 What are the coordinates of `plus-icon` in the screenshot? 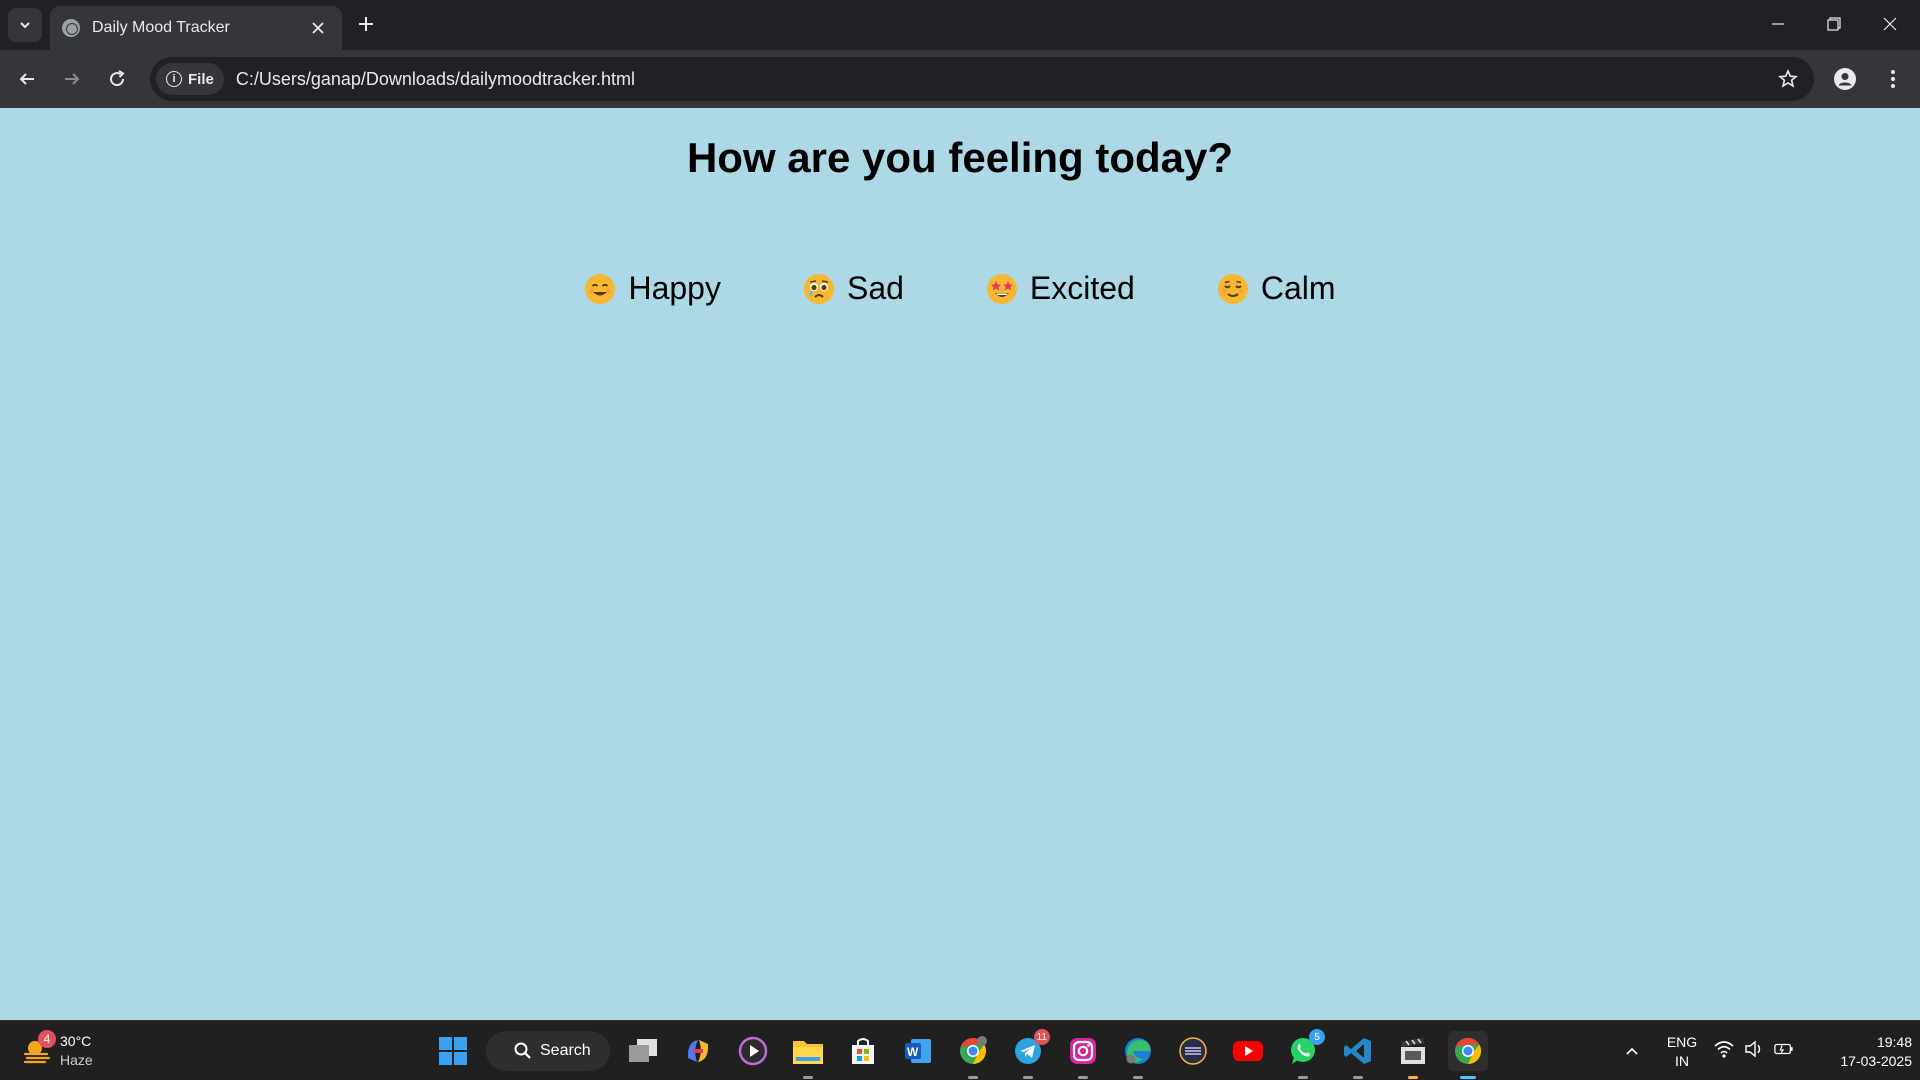 It's located at (366, 24).